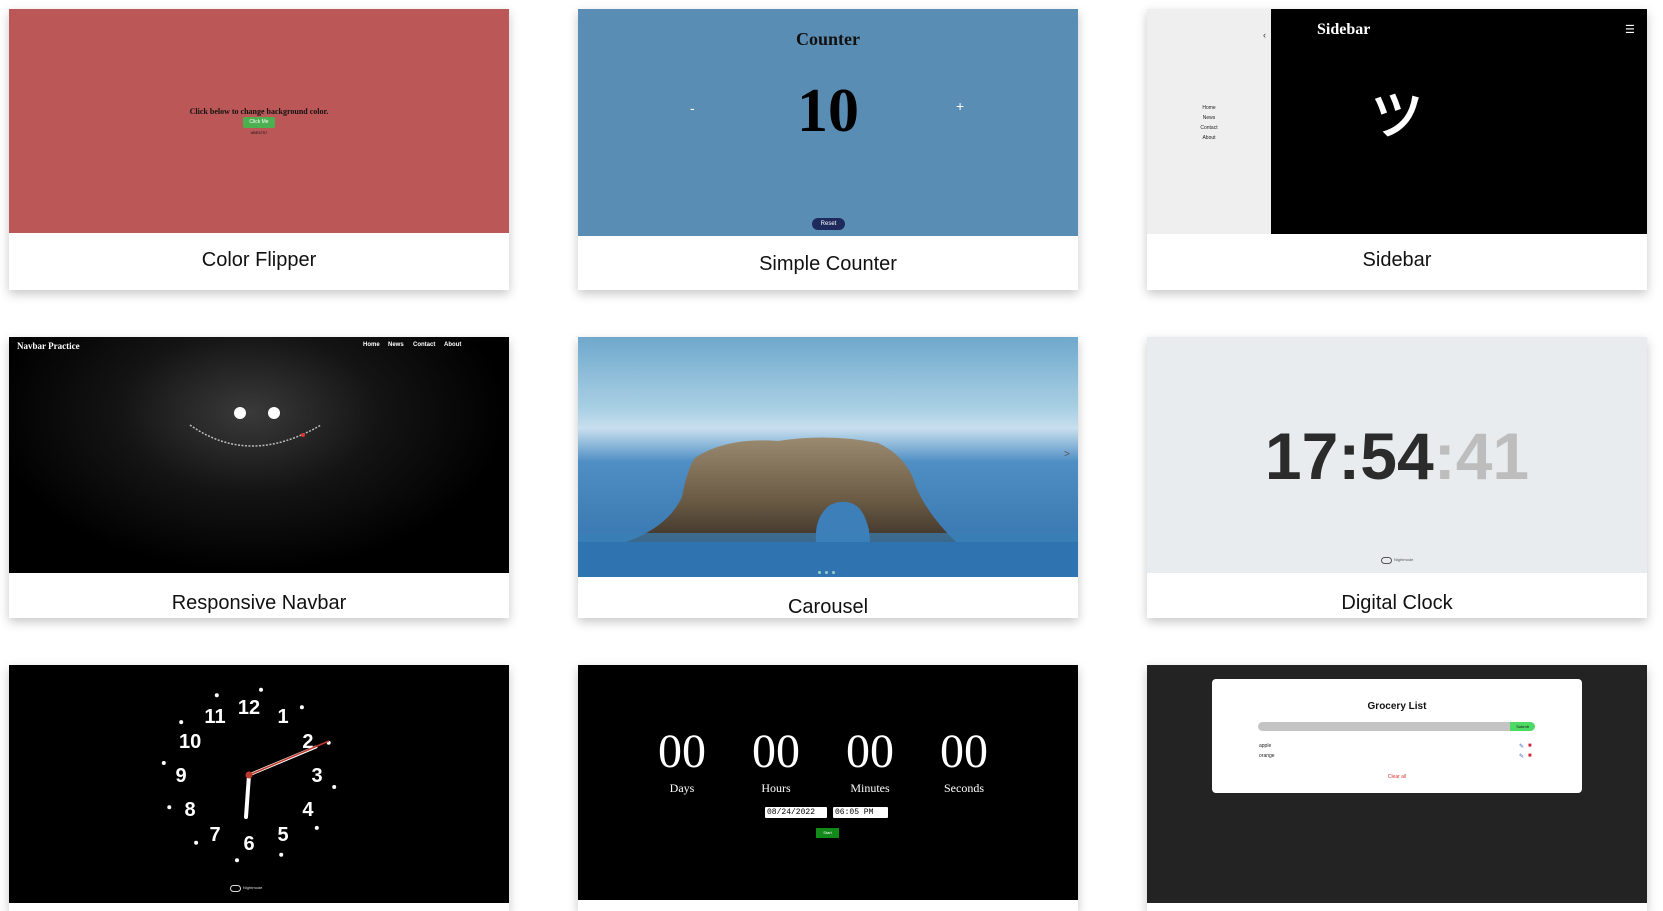  What do you see at coordinates (870, 788) in the screenshot?
I see `minutes-label: Minutes` at bounding box center [870, 788].